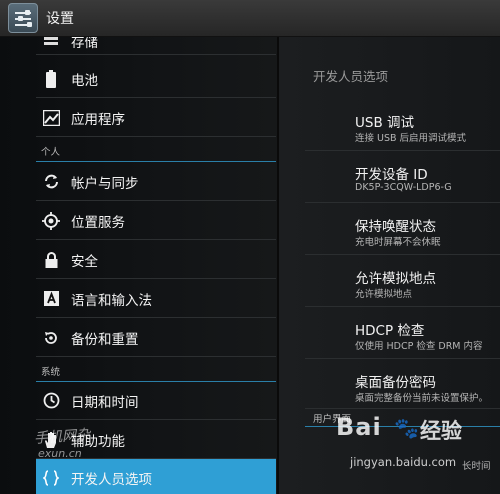 Image resolution: width=500 pixels, height=494 pixels. Describe the element at coordinates (359, 427) in the screenshot. I see `baidu-watermark-logo: Bai` at that location.